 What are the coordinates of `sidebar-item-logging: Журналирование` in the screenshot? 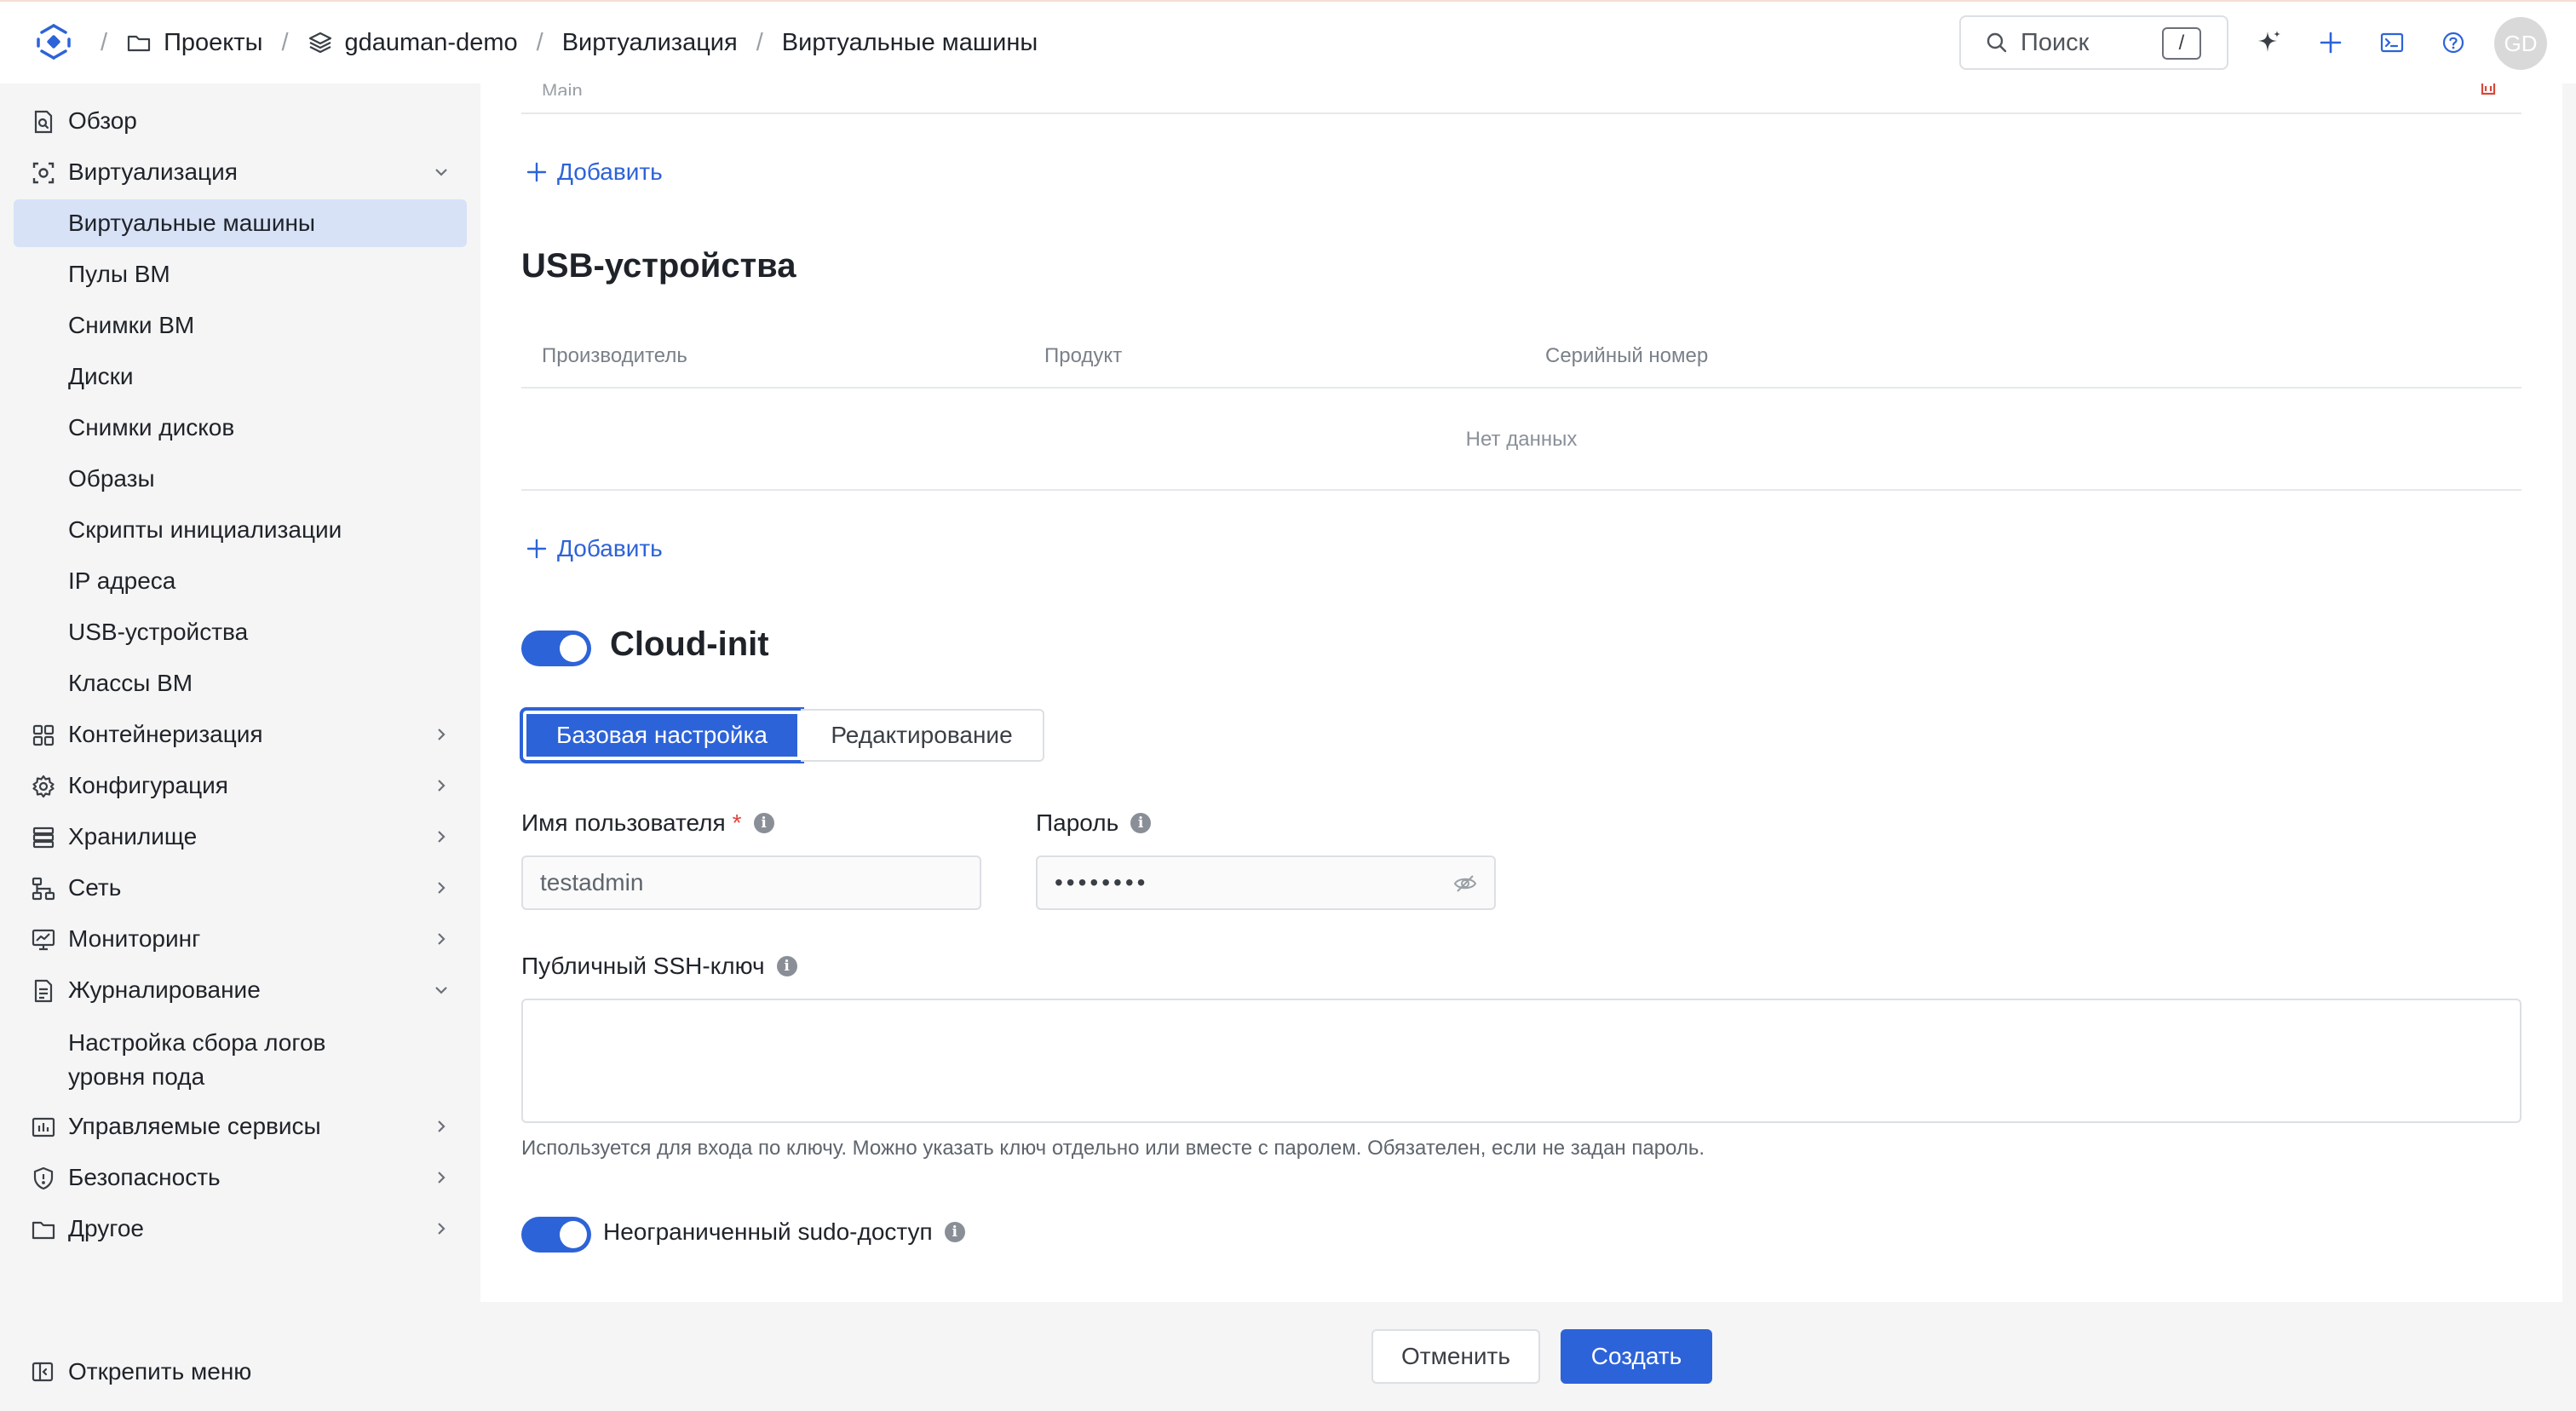 It's located at (240, 990).